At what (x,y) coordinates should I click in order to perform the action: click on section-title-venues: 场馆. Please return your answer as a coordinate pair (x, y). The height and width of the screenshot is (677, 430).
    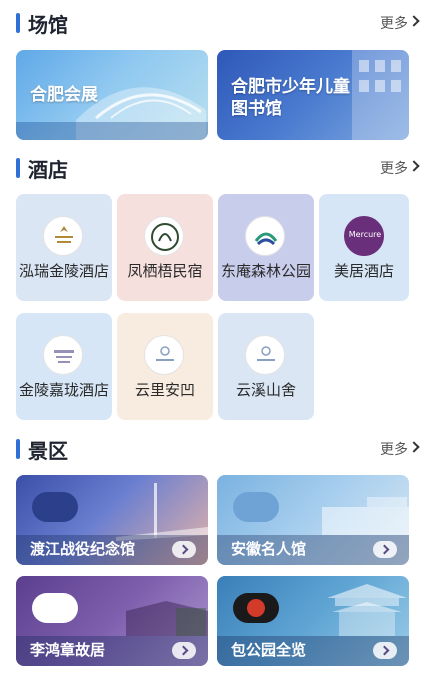
    Looking at the image, I should click on (48, 25).